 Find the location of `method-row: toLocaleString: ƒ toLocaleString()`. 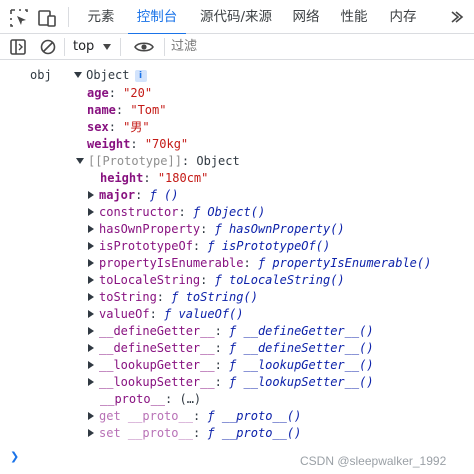

method-row: toLocaleString: ƒ toLocaleString() is located at coordinates (216, 280).